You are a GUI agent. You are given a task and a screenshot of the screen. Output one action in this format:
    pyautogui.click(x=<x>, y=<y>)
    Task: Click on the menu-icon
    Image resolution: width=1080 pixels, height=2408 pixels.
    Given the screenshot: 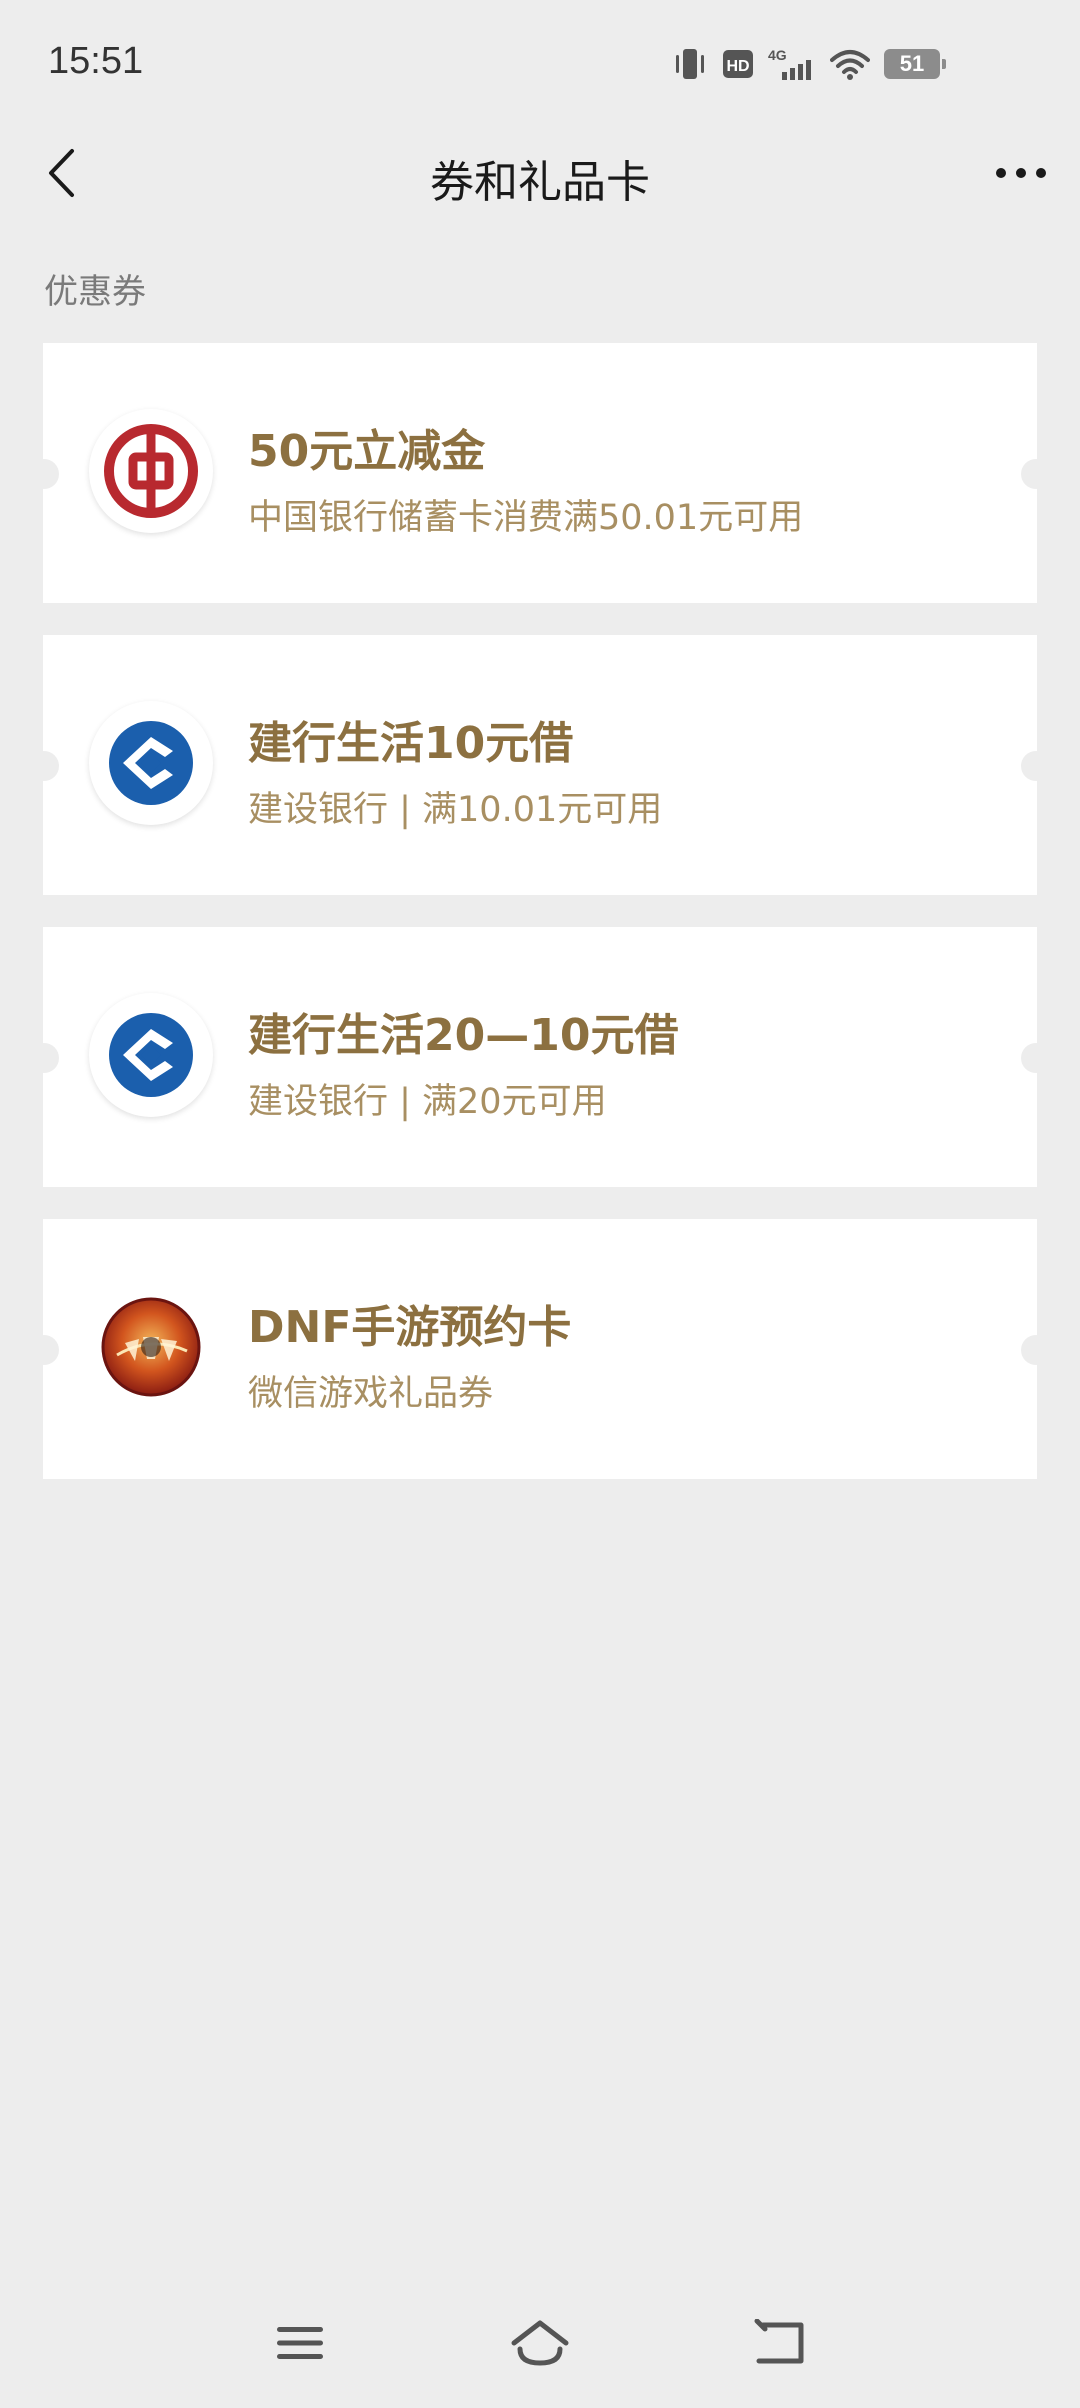 What is the action you would take?
    pyautogui.click(x=300, y=2343)
    